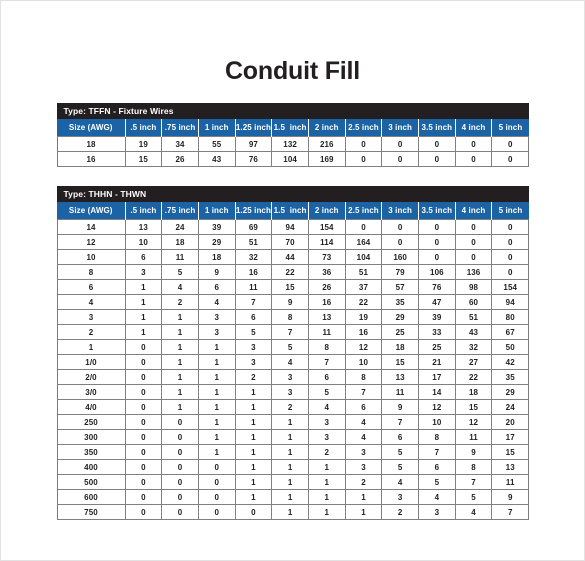  Describe the element at coordinates (180, 128) in the screenshot. I see `column-header-0-75-inch: .75 inch` at that location.